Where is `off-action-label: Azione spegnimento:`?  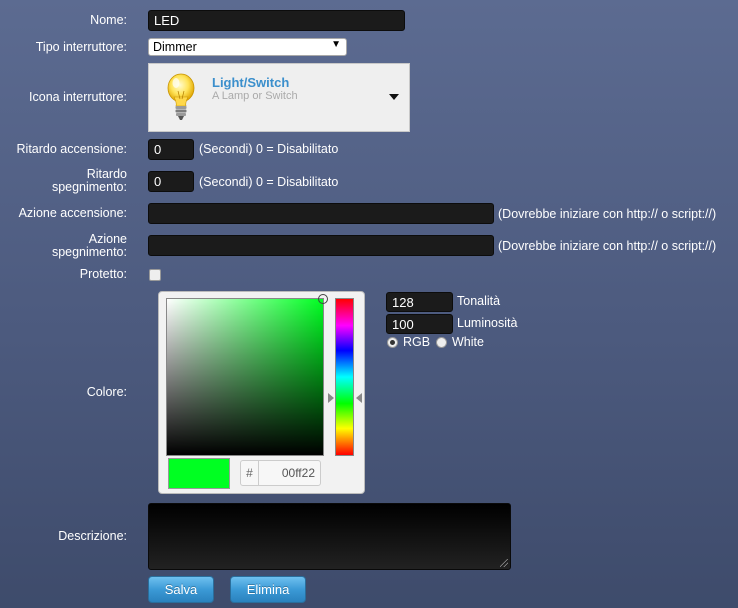 off-action-label: Azione spegnimento: is located at coordinates (89, 246).